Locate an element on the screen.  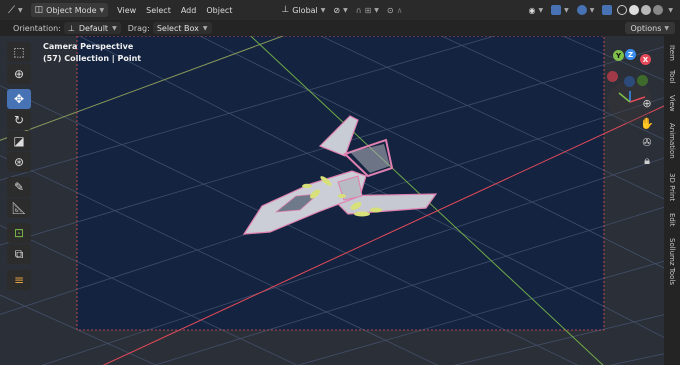
options-label: Options is located at coordinates (646, 28).